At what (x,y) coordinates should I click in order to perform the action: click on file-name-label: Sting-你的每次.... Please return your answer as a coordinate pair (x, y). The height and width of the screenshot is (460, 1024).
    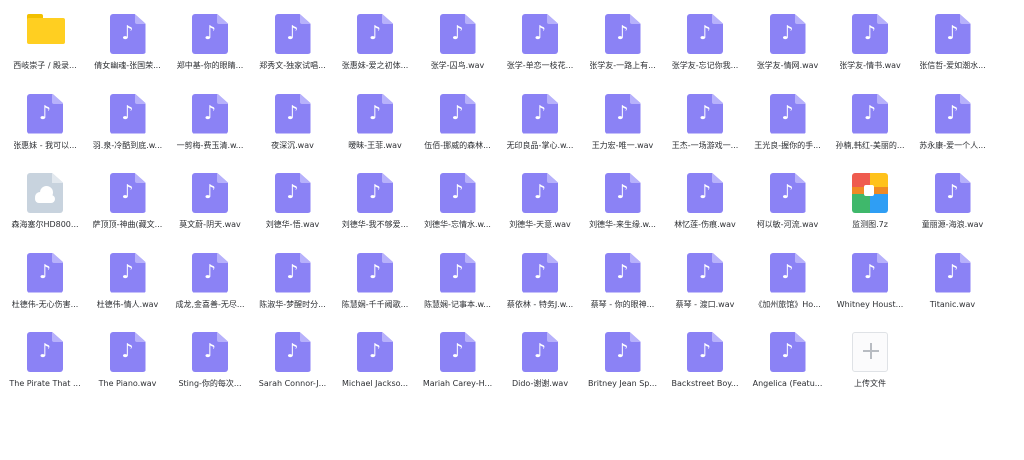
    Looking at the image, I should click on (210, 383).